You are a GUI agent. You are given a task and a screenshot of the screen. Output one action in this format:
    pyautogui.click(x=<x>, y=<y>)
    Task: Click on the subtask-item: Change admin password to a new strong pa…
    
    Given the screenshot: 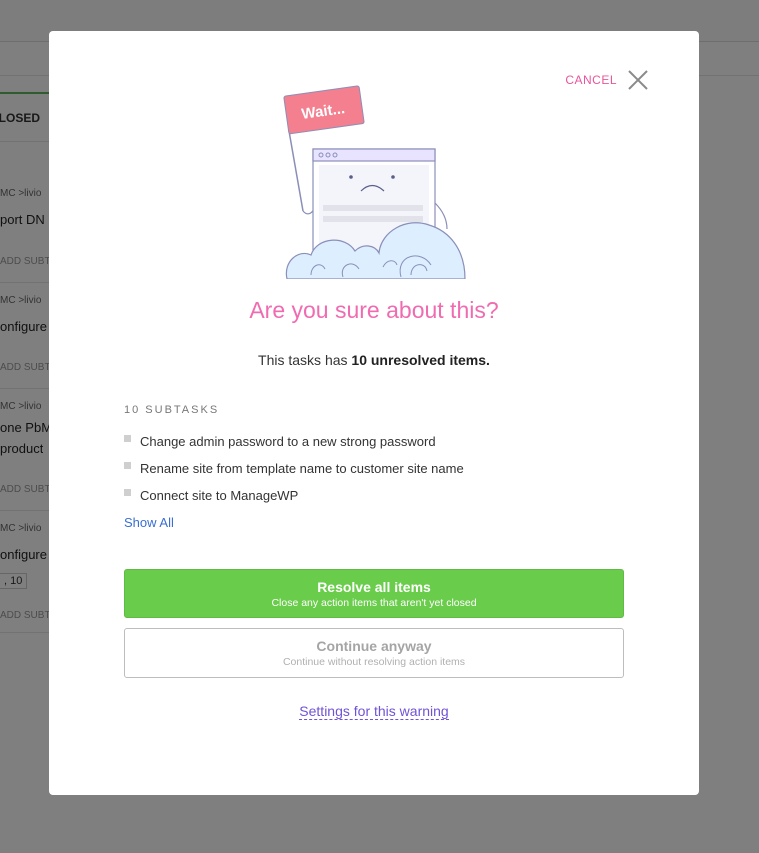 What is the action you would take?
    pyautogui.click(x=294, y=441)
    